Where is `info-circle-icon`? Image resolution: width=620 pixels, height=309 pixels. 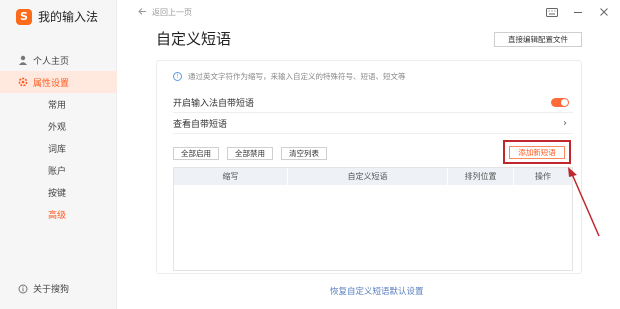
info-circle-icon is located at coordinates (23, 289).